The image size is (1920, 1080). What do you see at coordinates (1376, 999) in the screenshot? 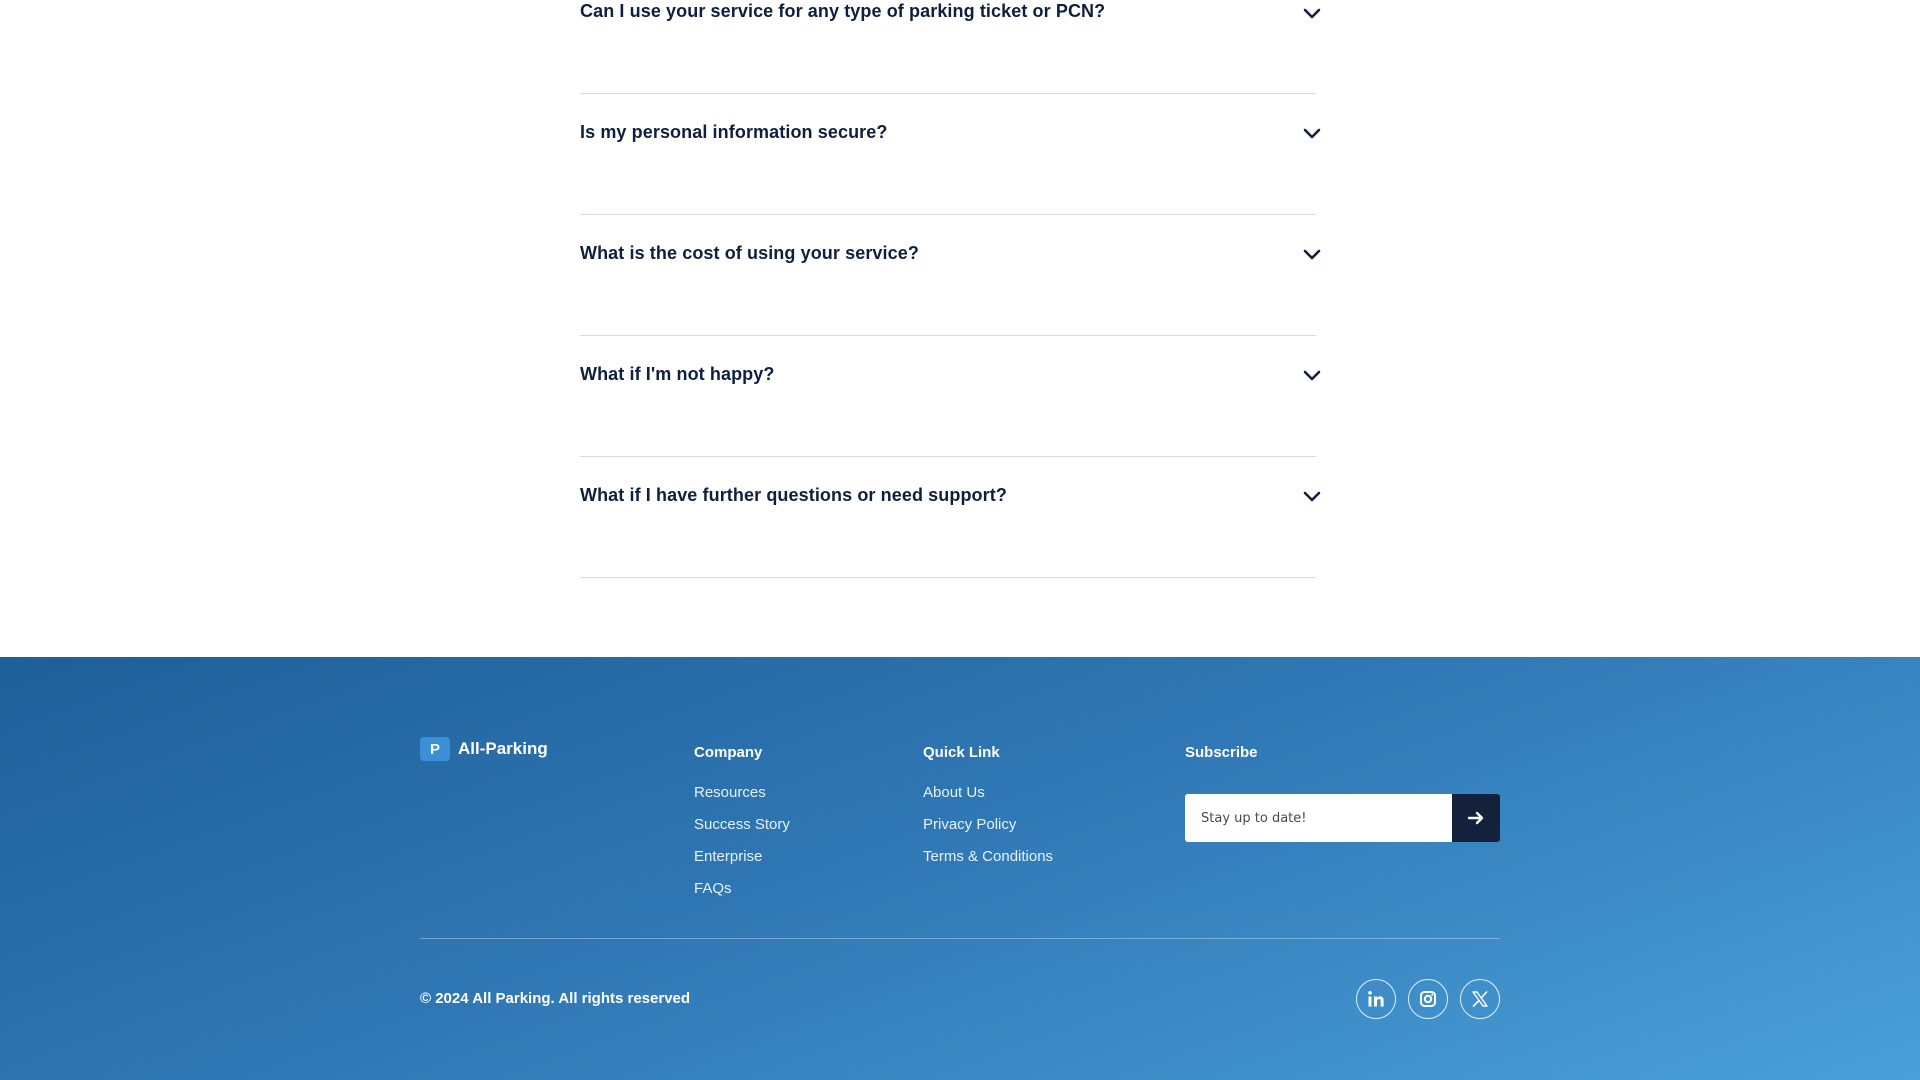
I see `linkedin-icon` at bounding box center [1376, 999].